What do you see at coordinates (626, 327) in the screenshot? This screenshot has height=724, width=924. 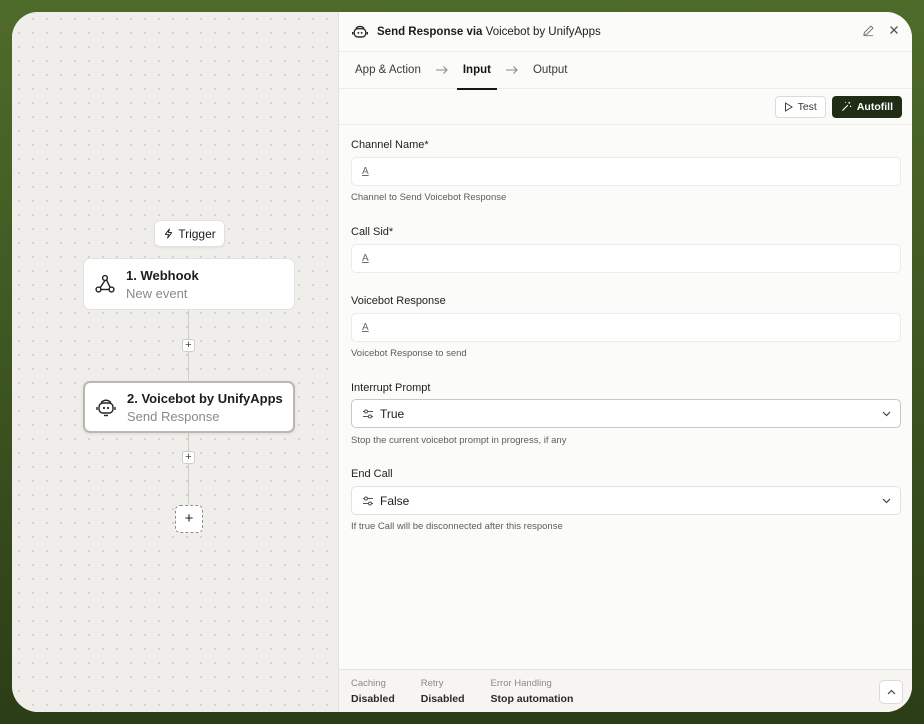 I see `voicebot-response-input: A` at bounding box center [626, 327].